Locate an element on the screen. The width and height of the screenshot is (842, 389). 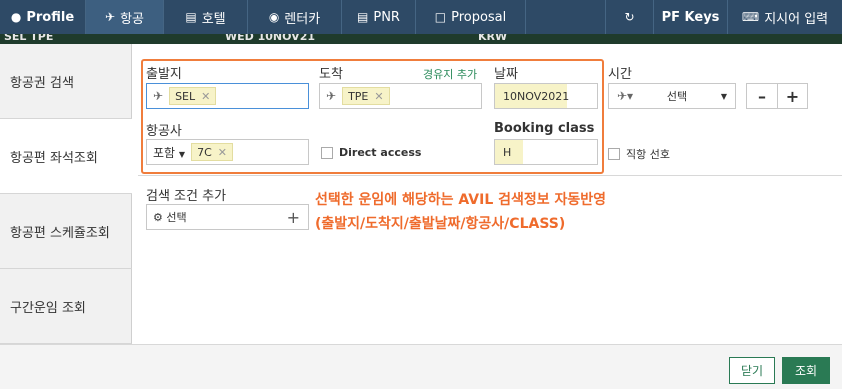
nav-profile-label: Profile is located at coordinates (50, 17).